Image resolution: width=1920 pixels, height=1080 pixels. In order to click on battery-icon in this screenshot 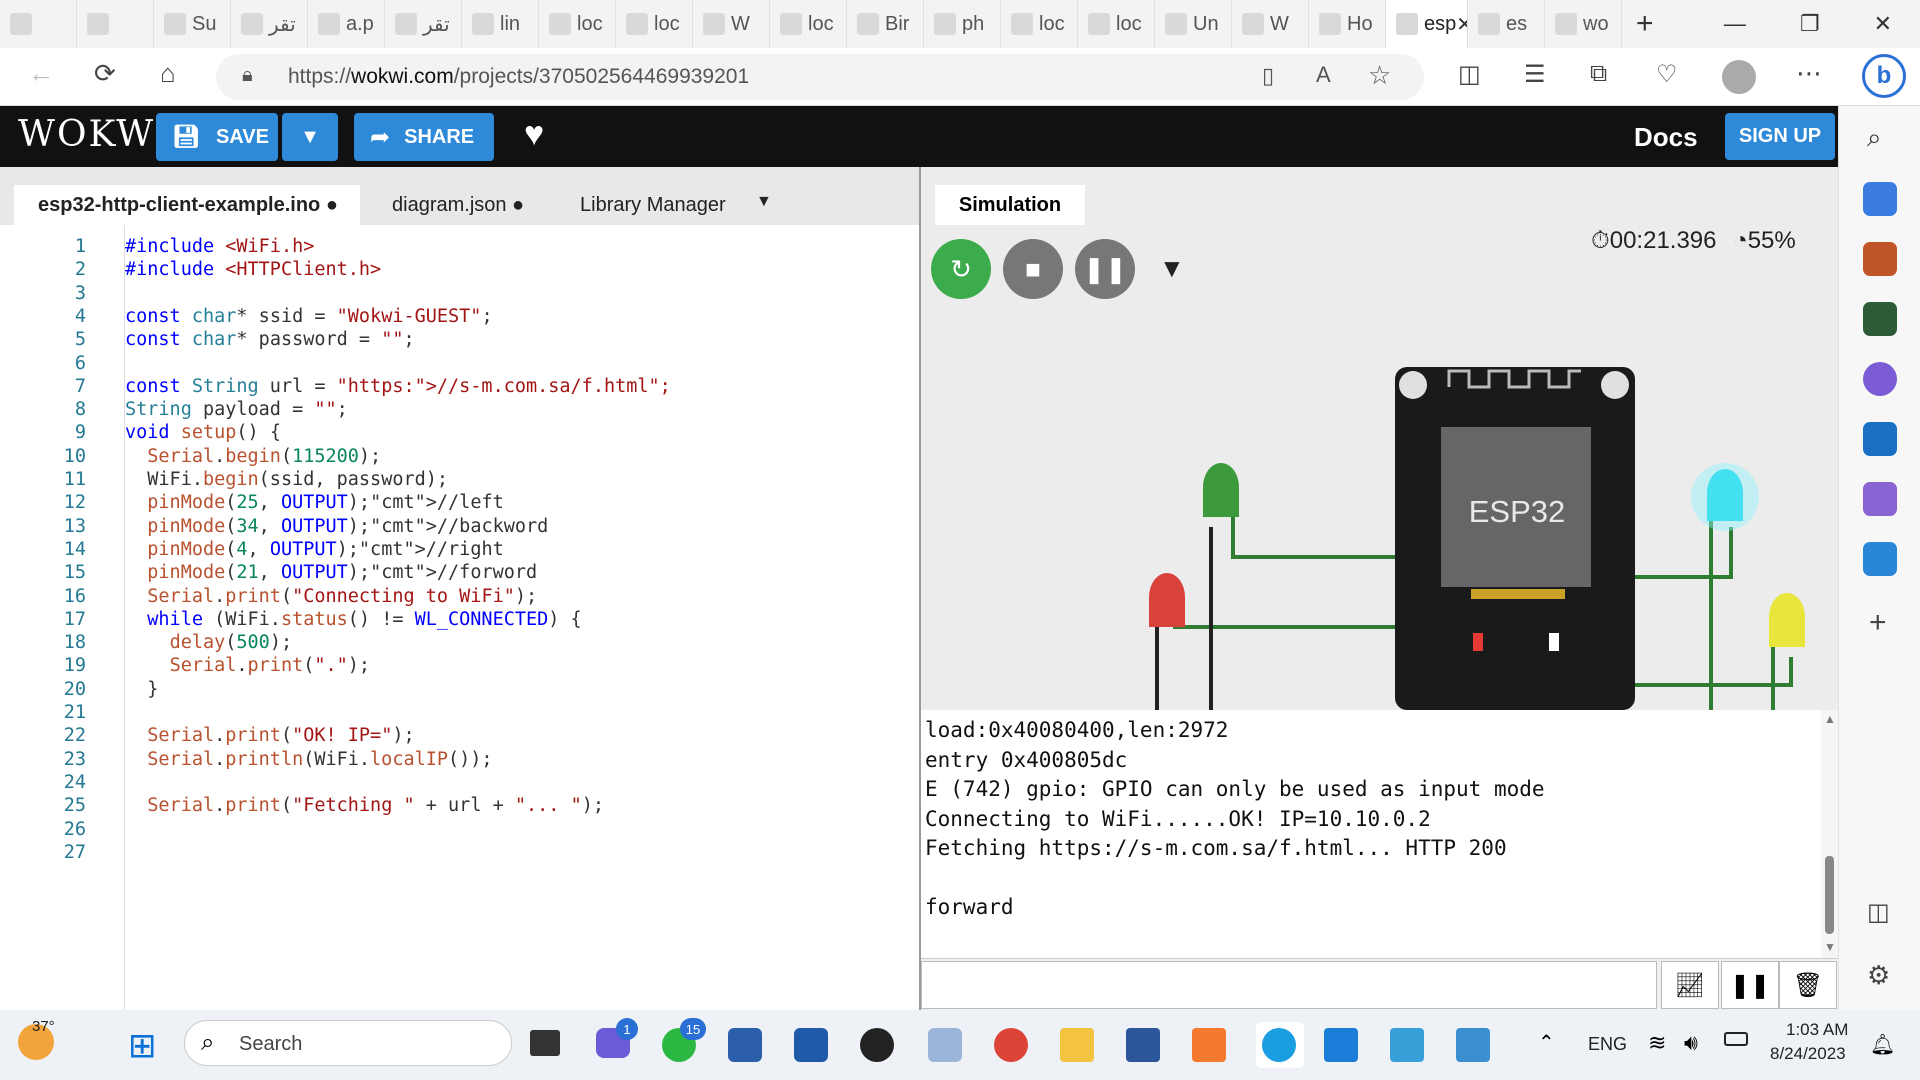, I will do `click(1736, 1039)`.